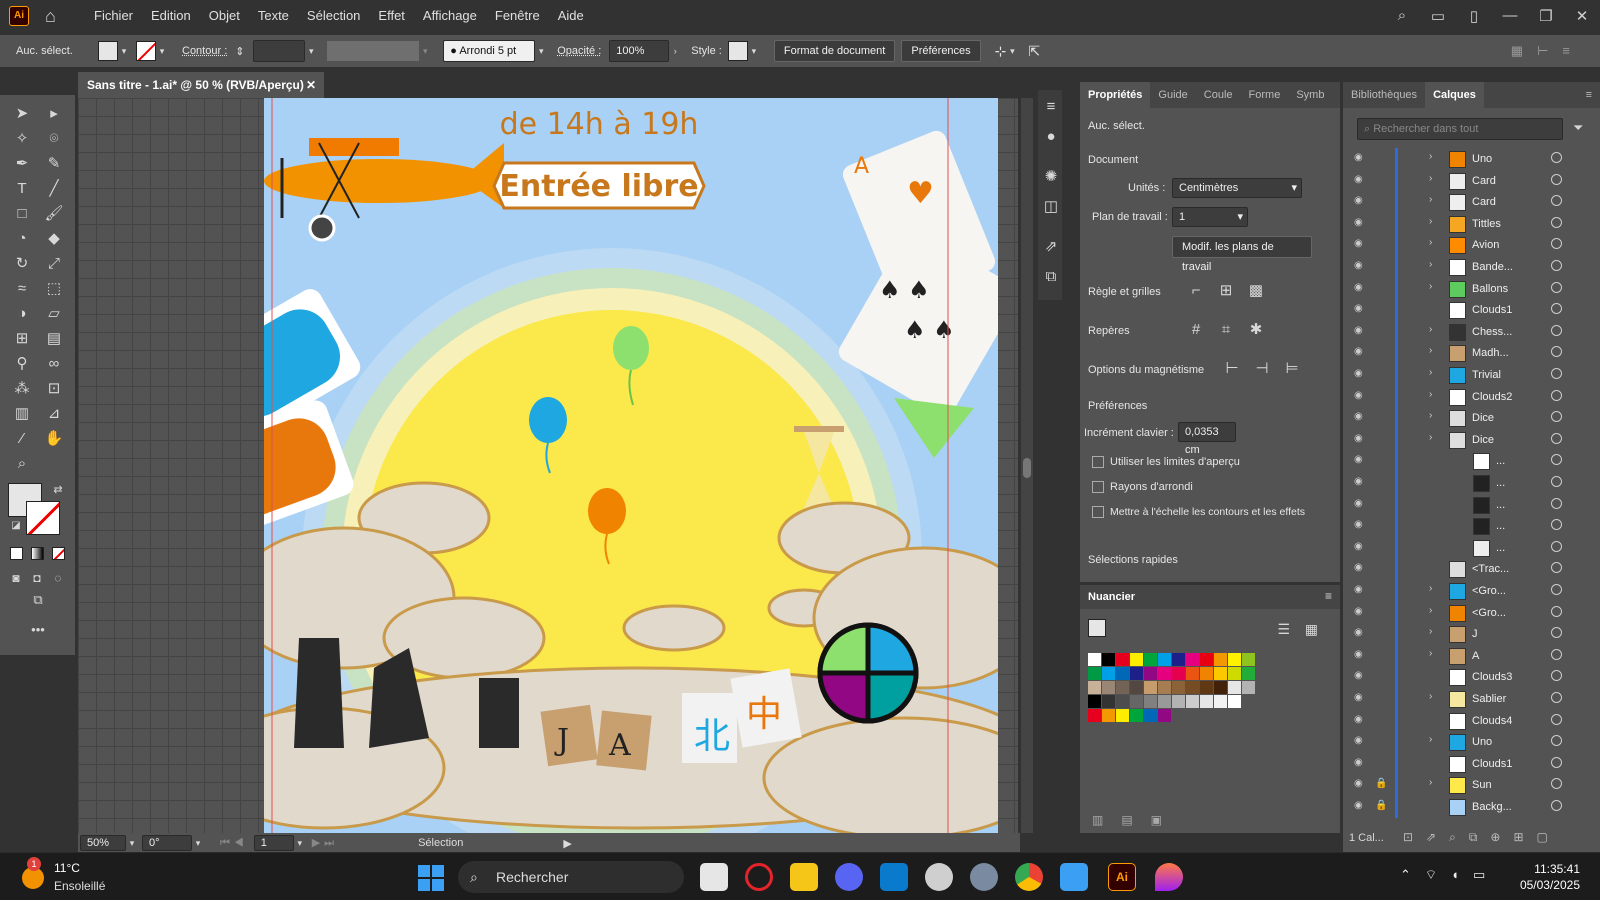 The image size is (1600, 900). I want to click on export-icon: ⇱, so click(1034, 51).